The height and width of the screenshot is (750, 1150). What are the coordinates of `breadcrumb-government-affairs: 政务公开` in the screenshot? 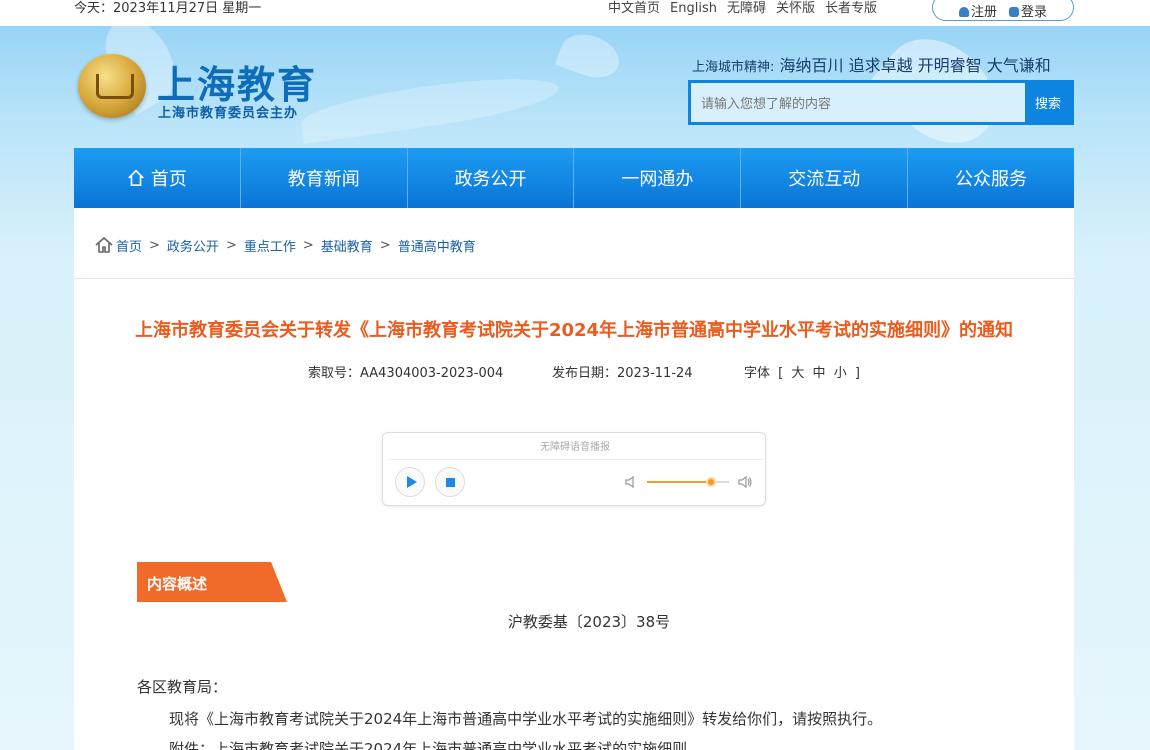 It's located at (193, 245).